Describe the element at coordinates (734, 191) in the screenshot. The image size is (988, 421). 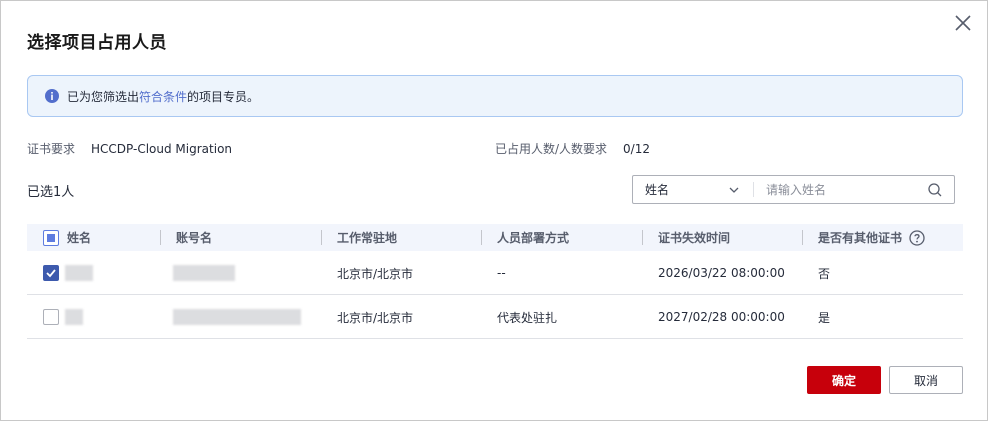
I see `chevron-down-icon` at that location.